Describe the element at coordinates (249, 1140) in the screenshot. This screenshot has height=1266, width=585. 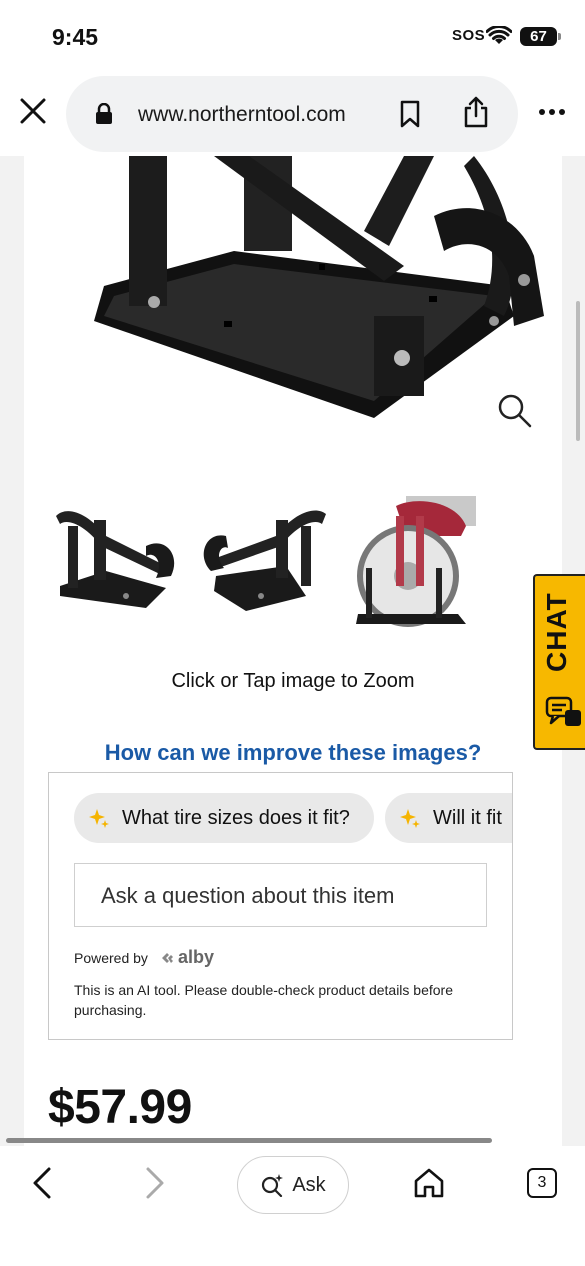
I see `page-scroll-indicator` at that location.